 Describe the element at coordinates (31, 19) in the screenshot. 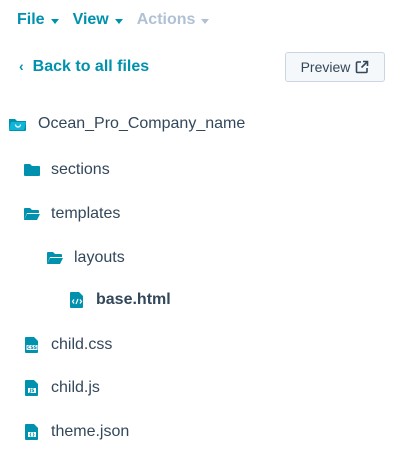

I see `file-menu-label: File` at that location.